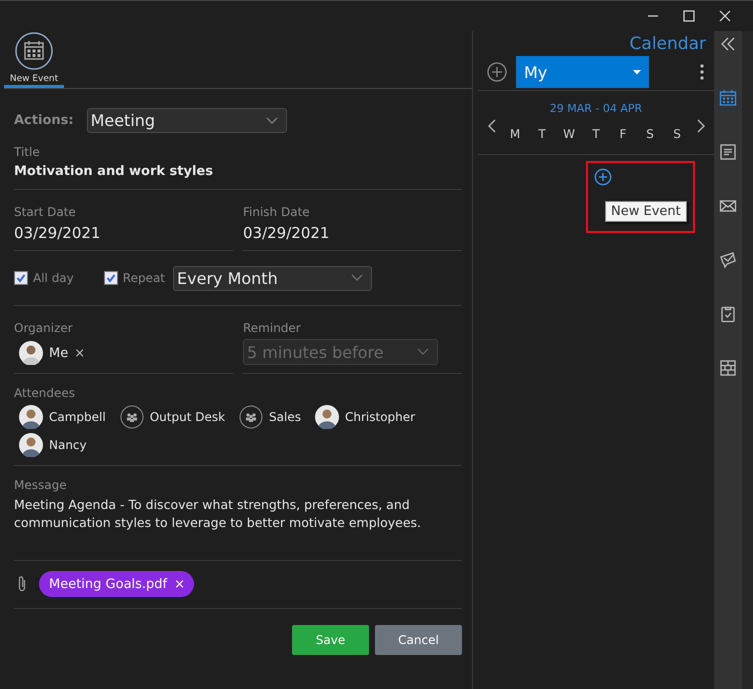 The image size is (753, 689). I want to click on actions-label: Actions:, so click(44, 120).